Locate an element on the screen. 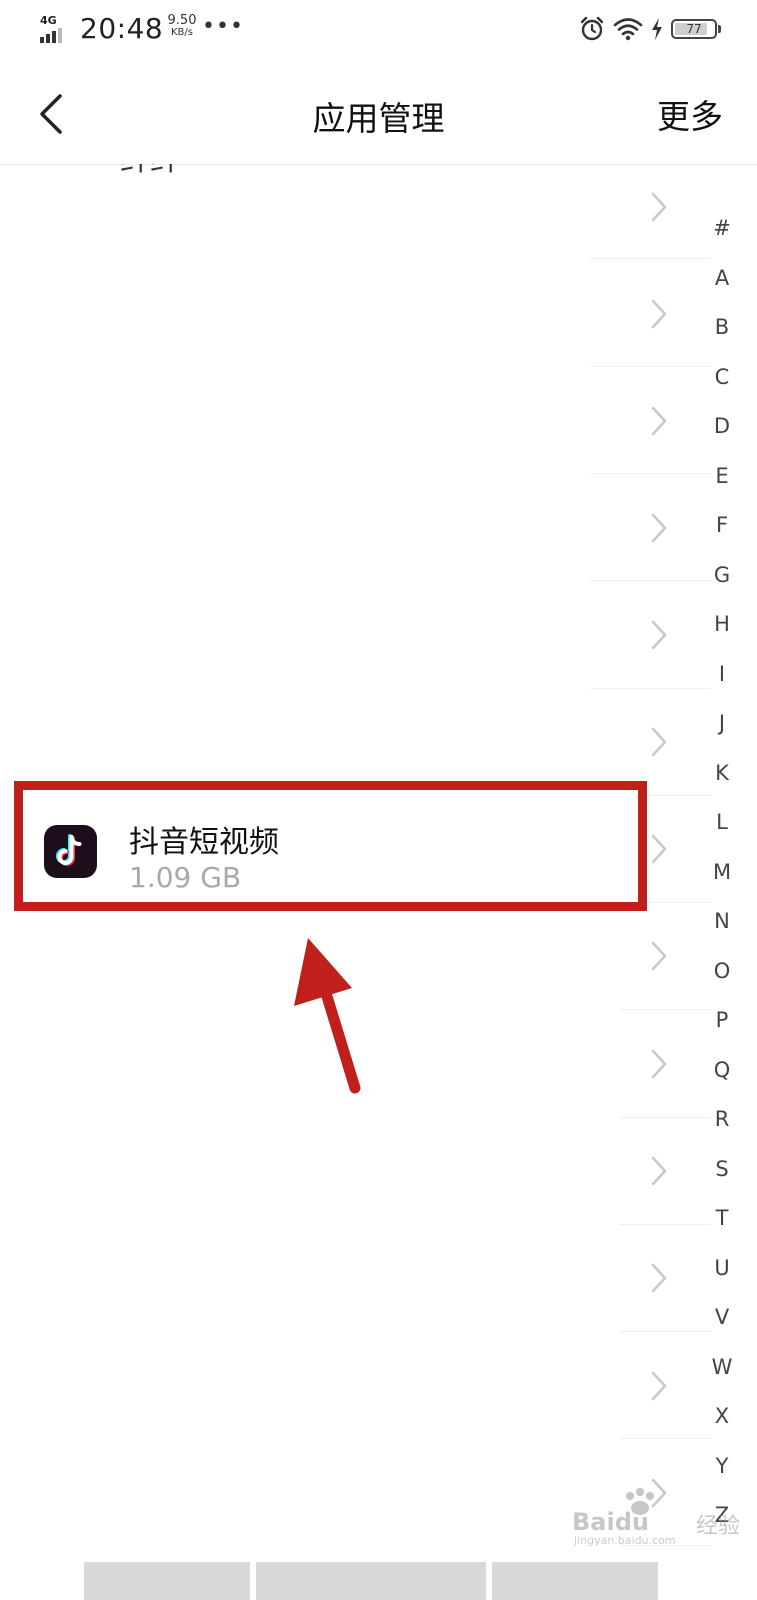 This screenshot has width=757, height=1600. alphabet-index-letter: D is located at coordinates (722, 427).